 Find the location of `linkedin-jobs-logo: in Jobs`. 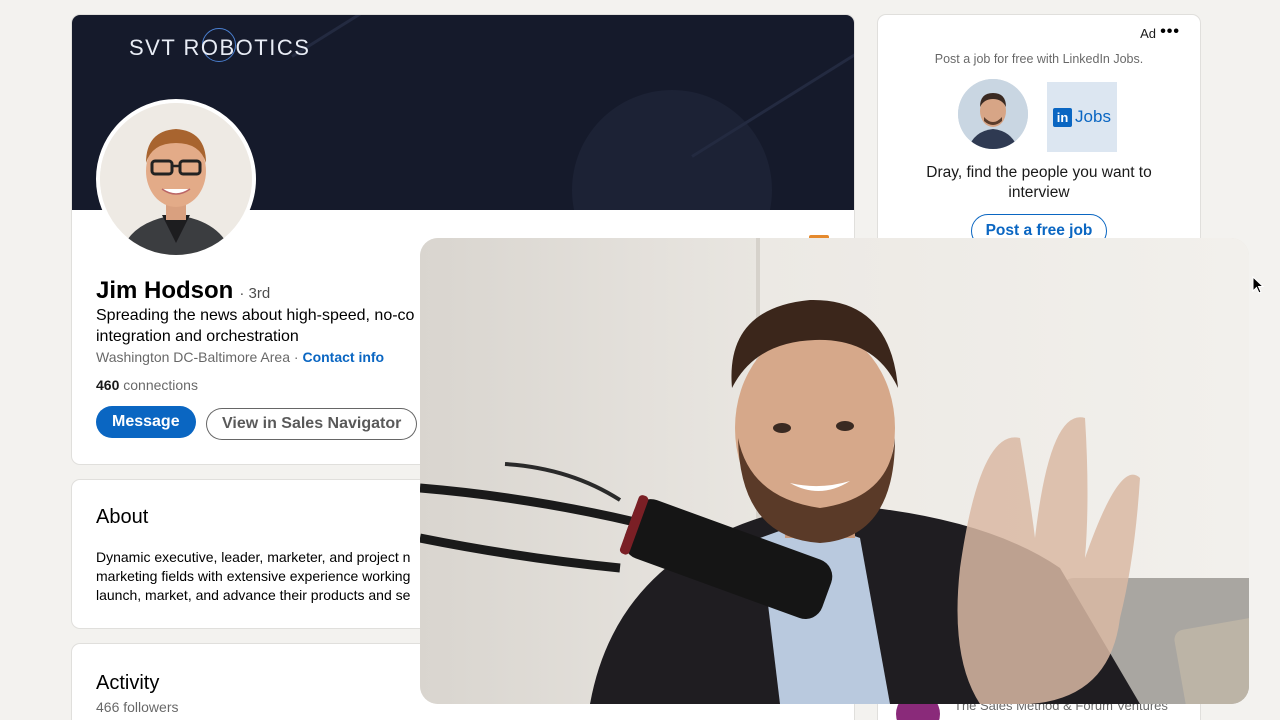

linkedin-jobs-logo: in Jobs is located at coordinates (1082, 117).